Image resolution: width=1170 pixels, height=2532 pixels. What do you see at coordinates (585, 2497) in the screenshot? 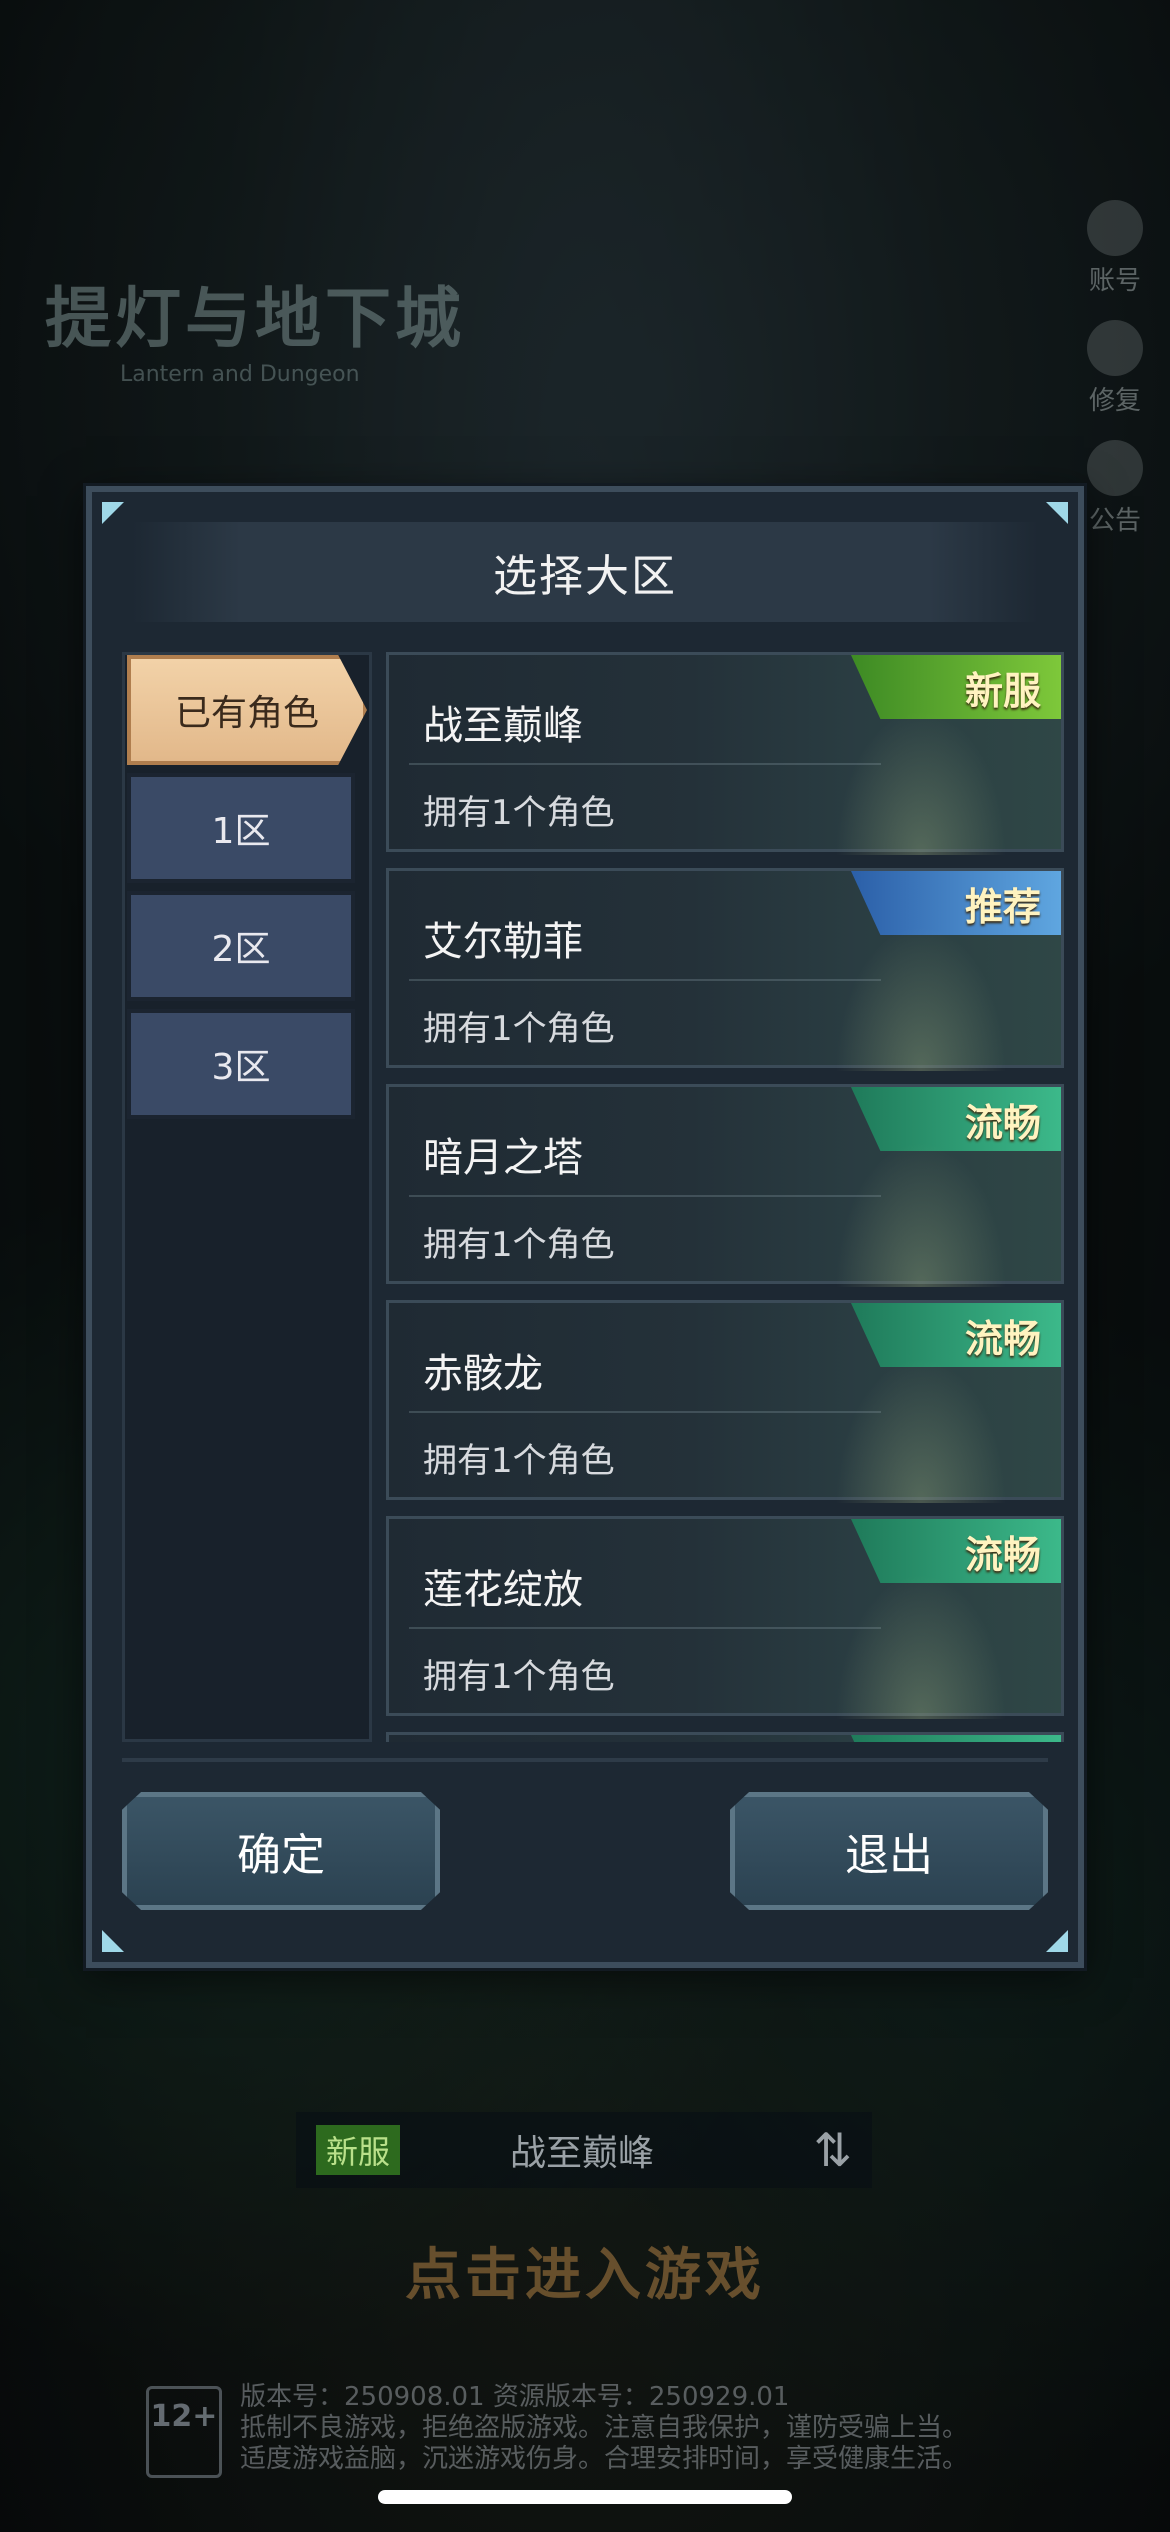
I see `home-indicator` at bounding box center [585, 2497].